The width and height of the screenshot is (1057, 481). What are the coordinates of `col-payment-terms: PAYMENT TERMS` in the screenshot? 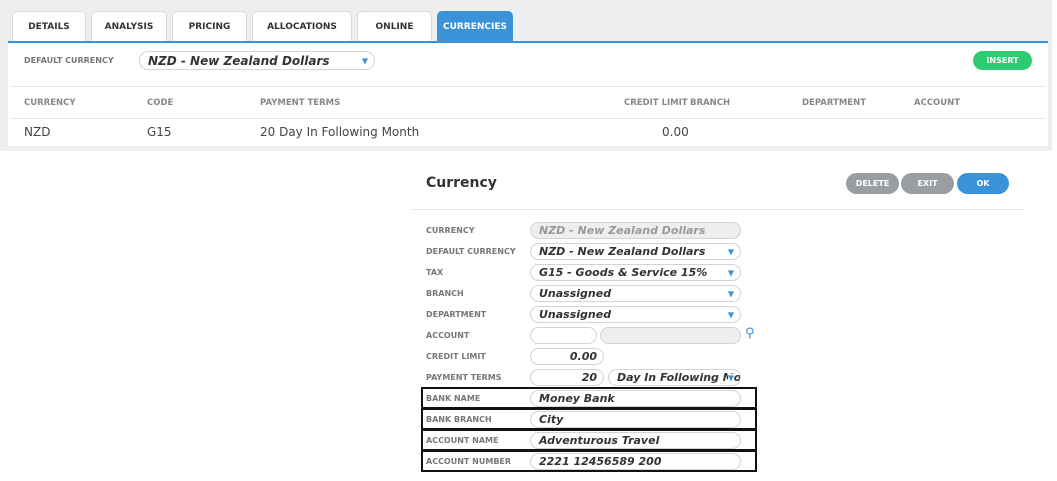 It's located at (300, 103).